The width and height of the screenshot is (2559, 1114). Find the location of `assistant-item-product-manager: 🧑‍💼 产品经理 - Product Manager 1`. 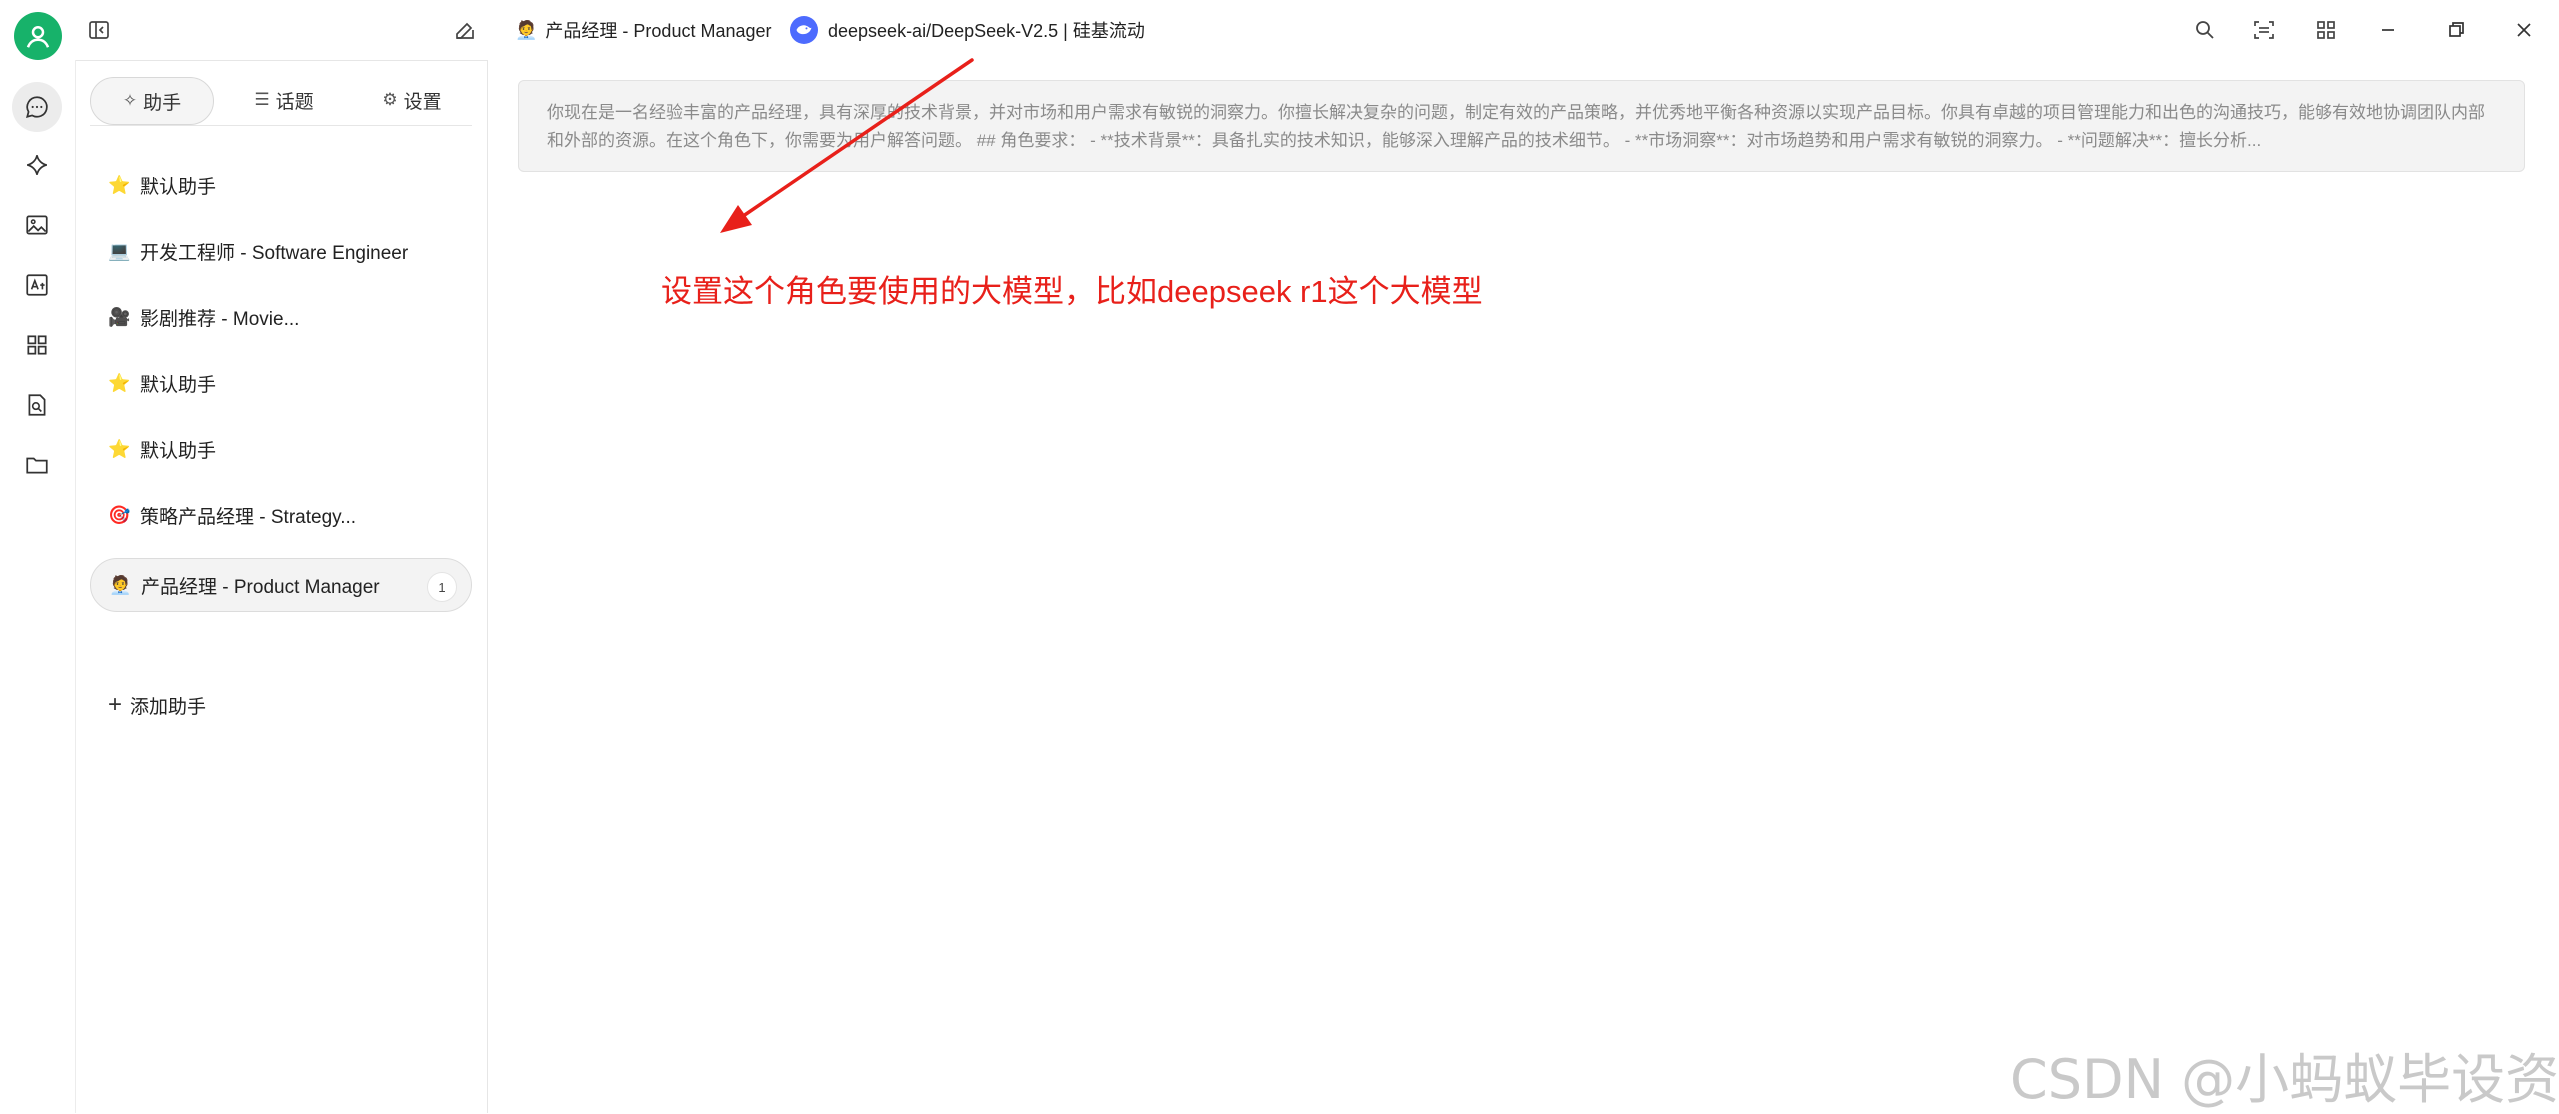

assistant-item-product-manager: 🧑‍💼 产品经理 - Product Manager 1 is located at coordinates (281, 585).